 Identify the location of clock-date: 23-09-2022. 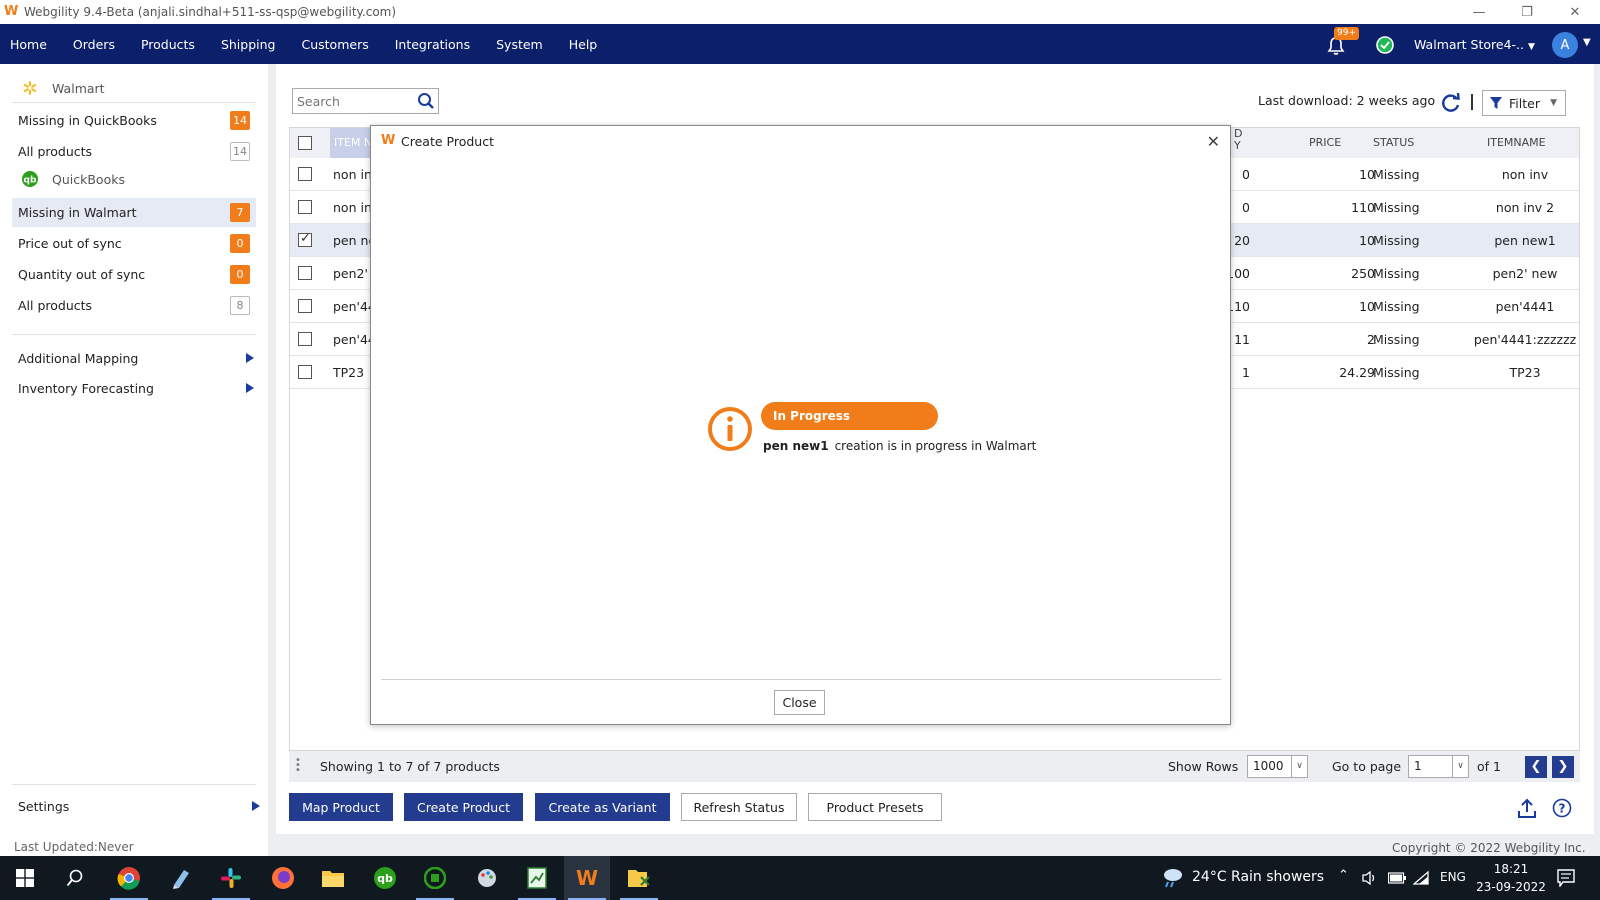
(1511, 887).